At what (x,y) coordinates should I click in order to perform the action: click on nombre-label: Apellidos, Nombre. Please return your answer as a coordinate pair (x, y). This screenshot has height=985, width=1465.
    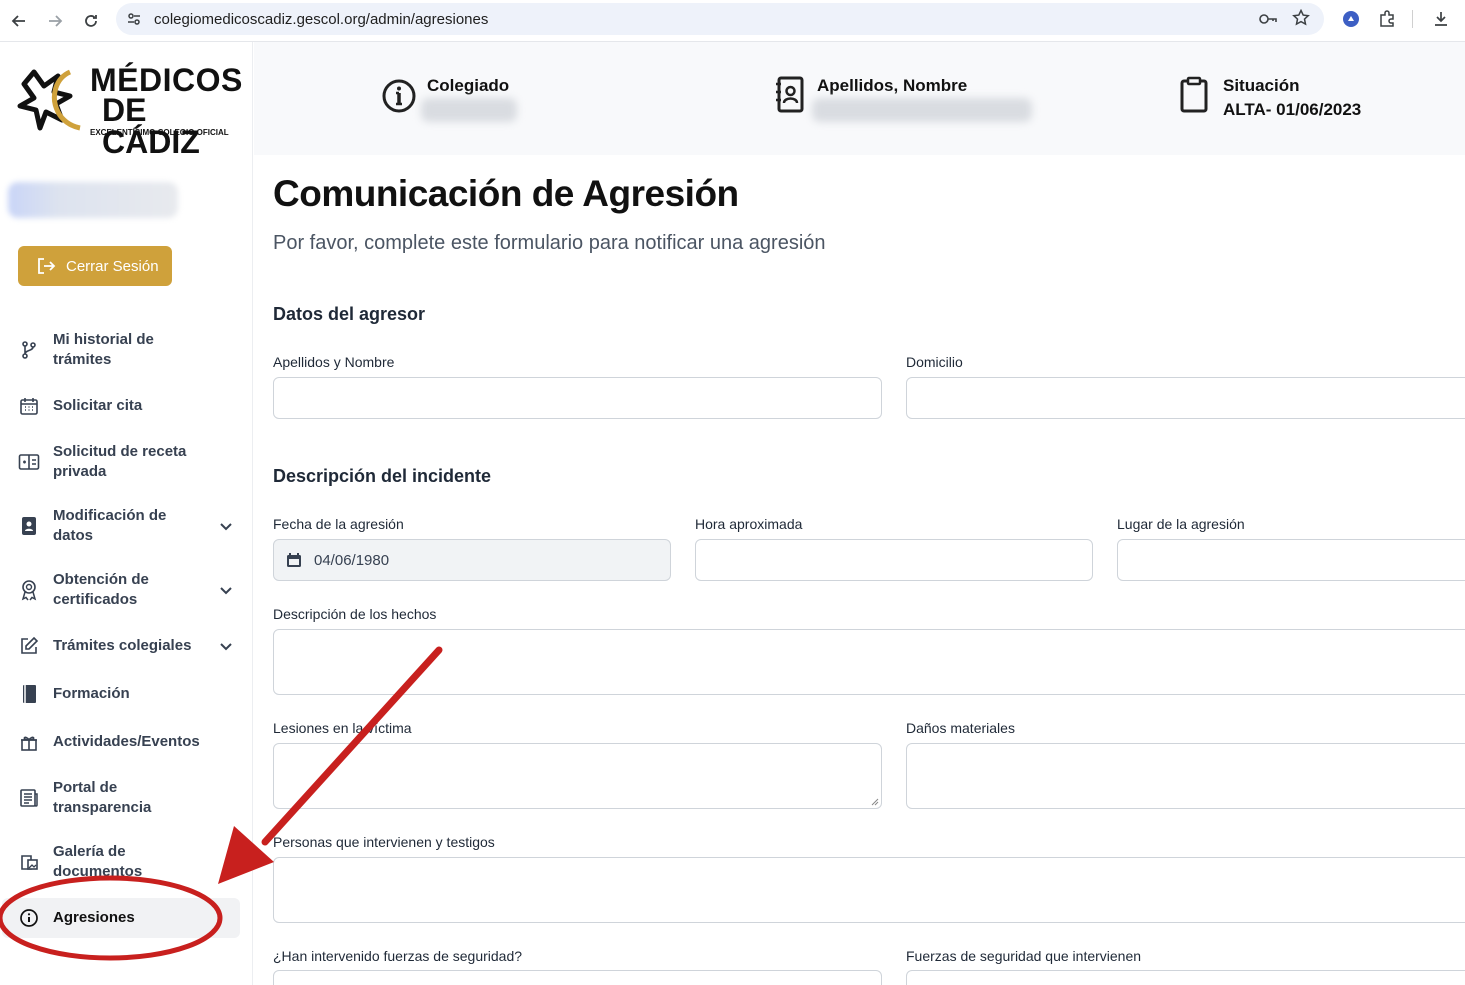
    Looking at the image, I should click on (892, 85).